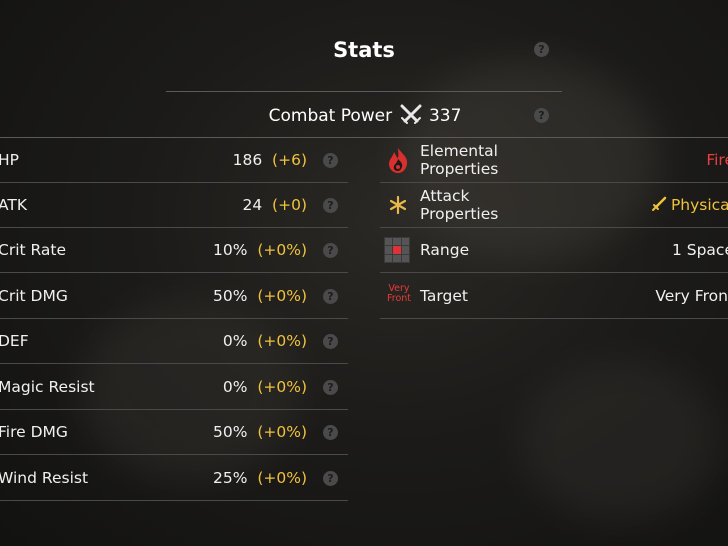 Image resolution: width=728 pixels, height=546 pixels. I want to click on property-label: Range, so click(445, 250).